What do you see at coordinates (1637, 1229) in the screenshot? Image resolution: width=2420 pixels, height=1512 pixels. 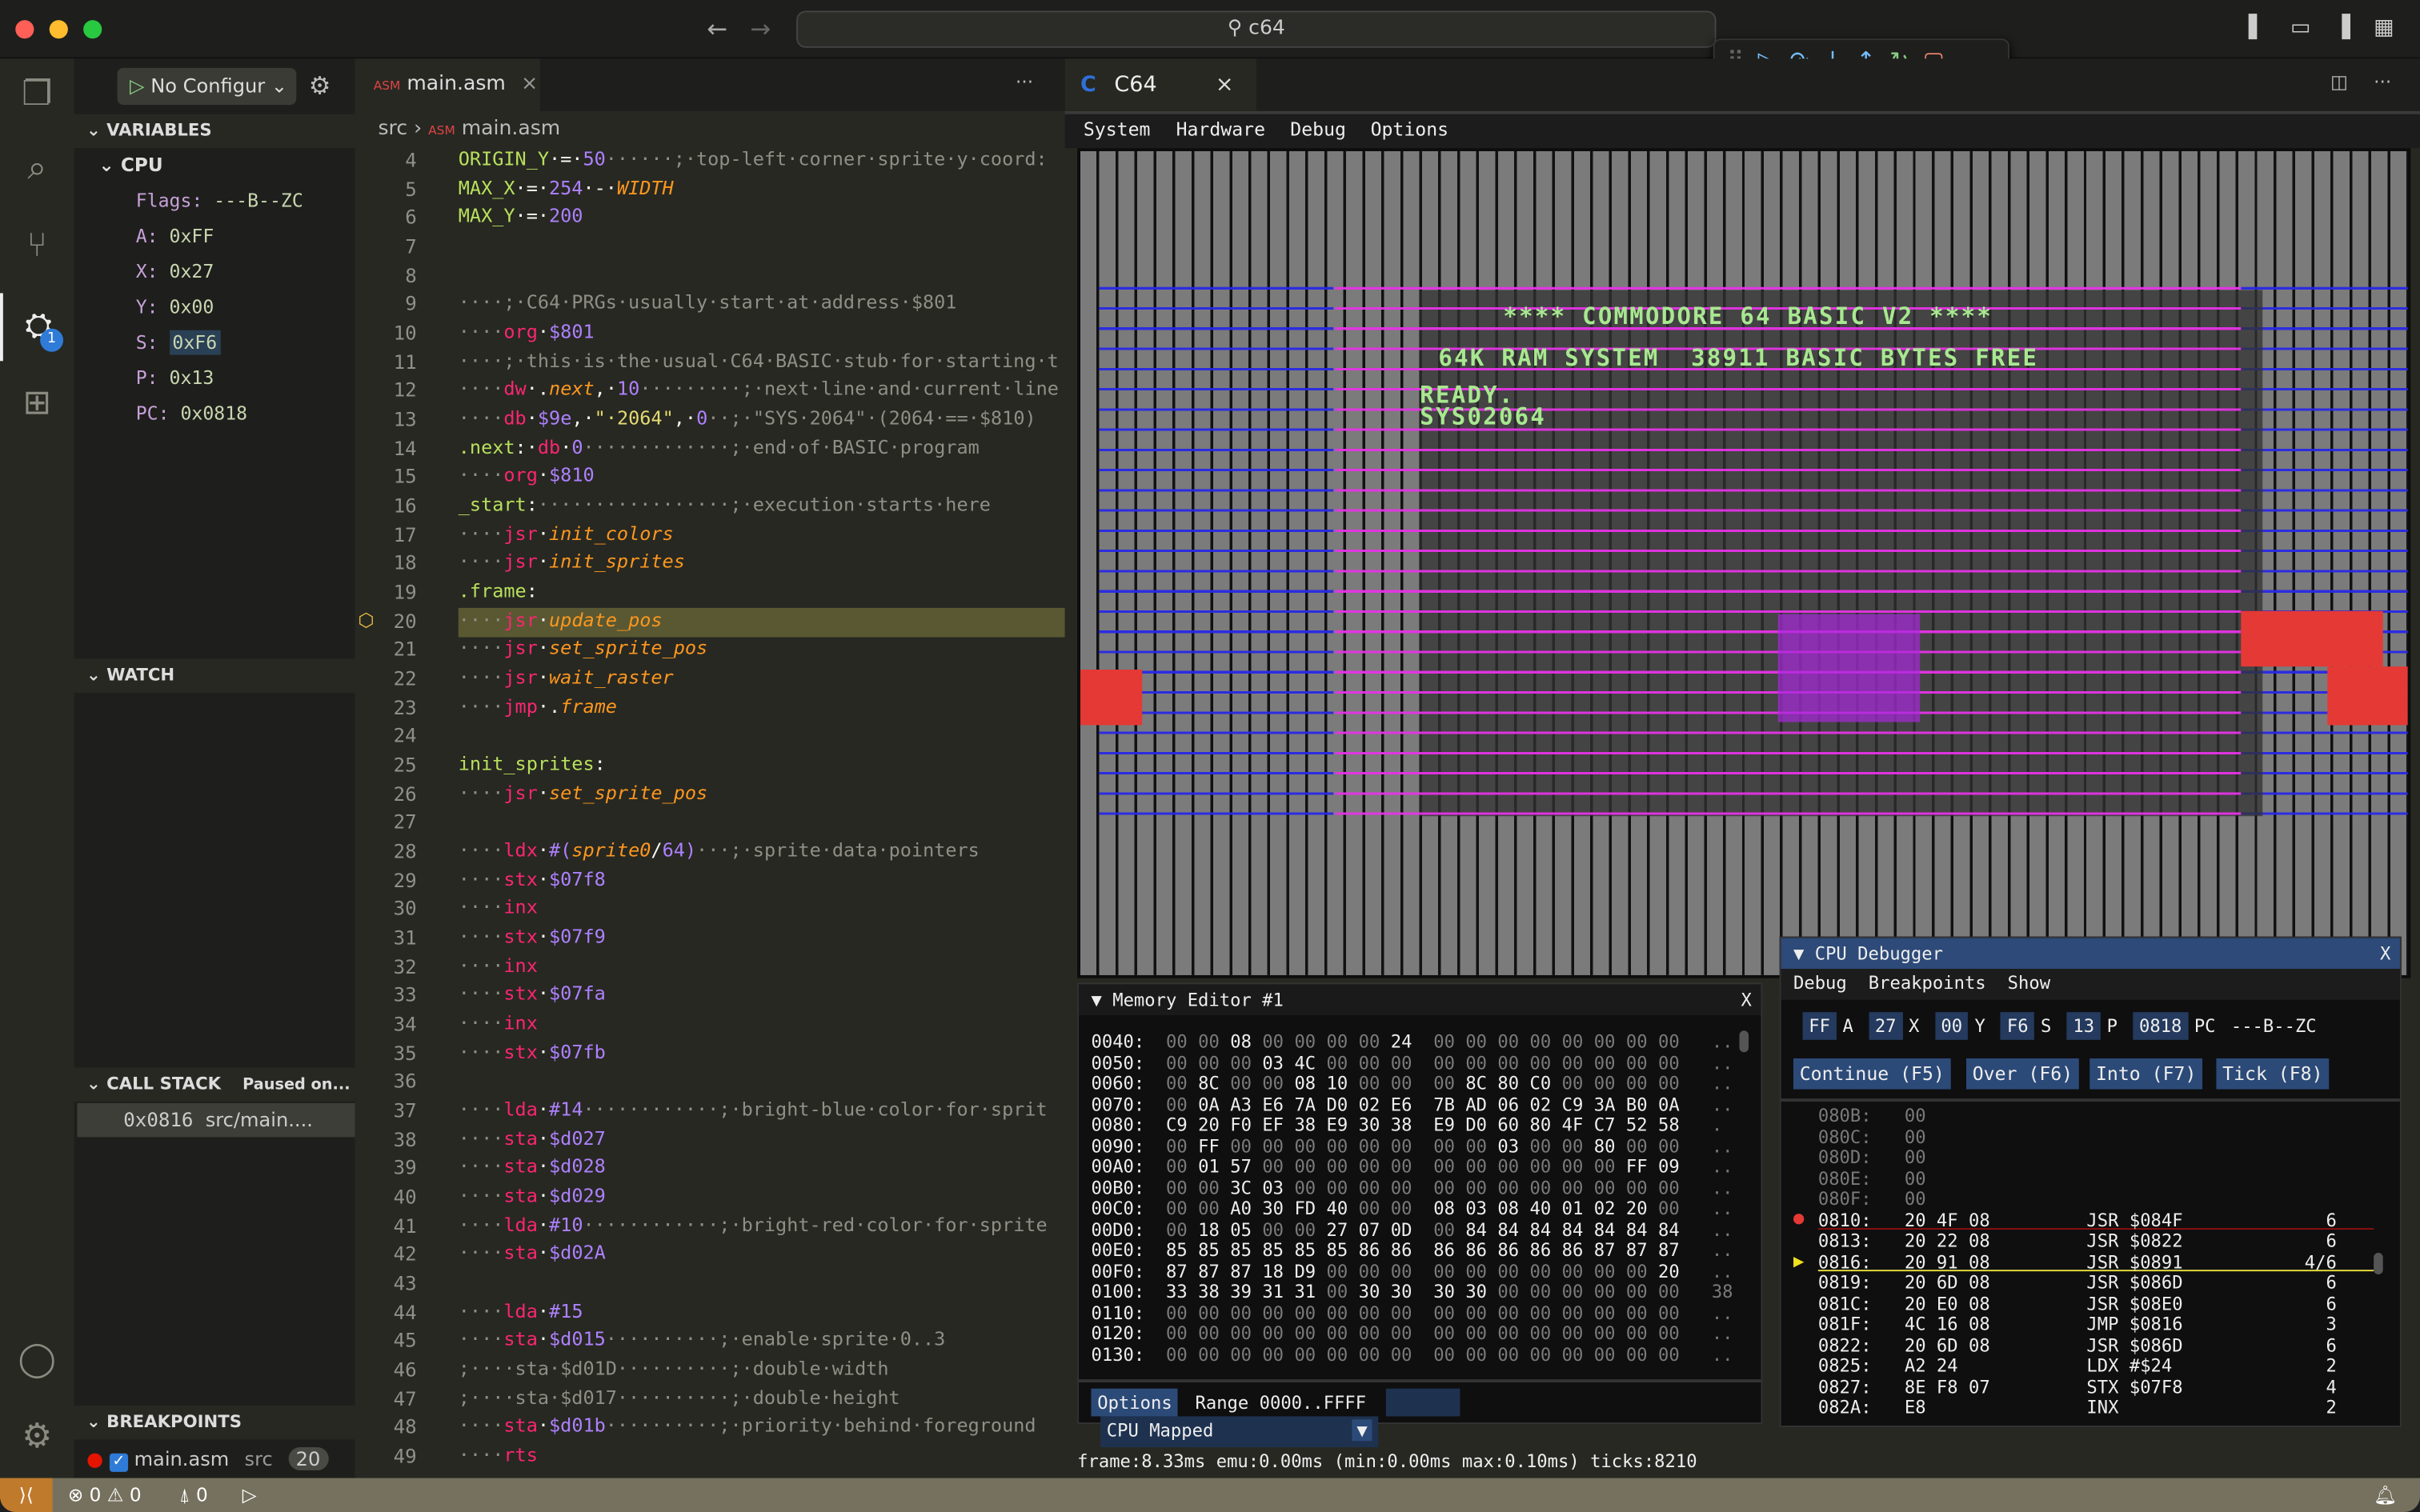 I see `memory-byte: 84` at bounding box center [1637, 1229].